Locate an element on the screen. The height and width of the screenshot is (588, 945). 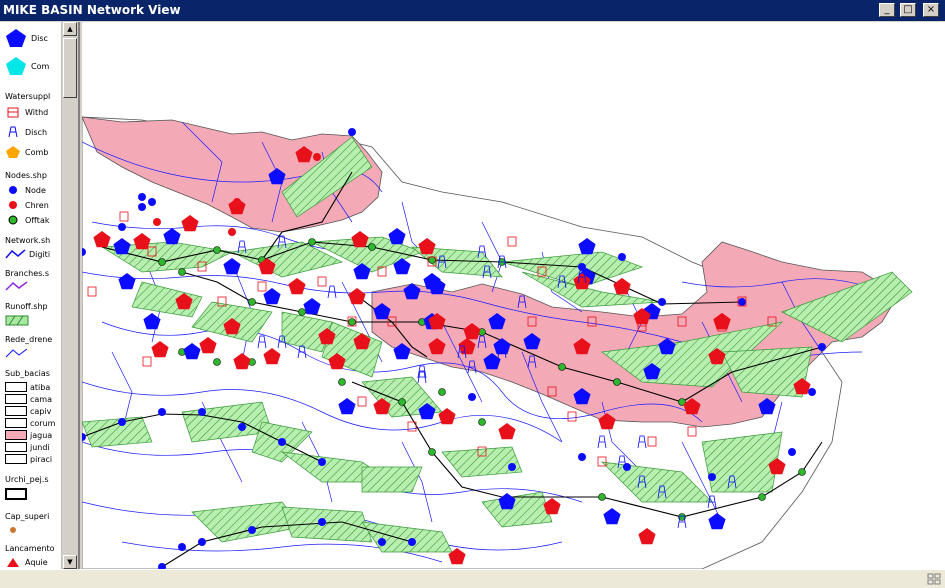
legend-lancamentos-title: Lancamento is located at coordinates (30, 548).